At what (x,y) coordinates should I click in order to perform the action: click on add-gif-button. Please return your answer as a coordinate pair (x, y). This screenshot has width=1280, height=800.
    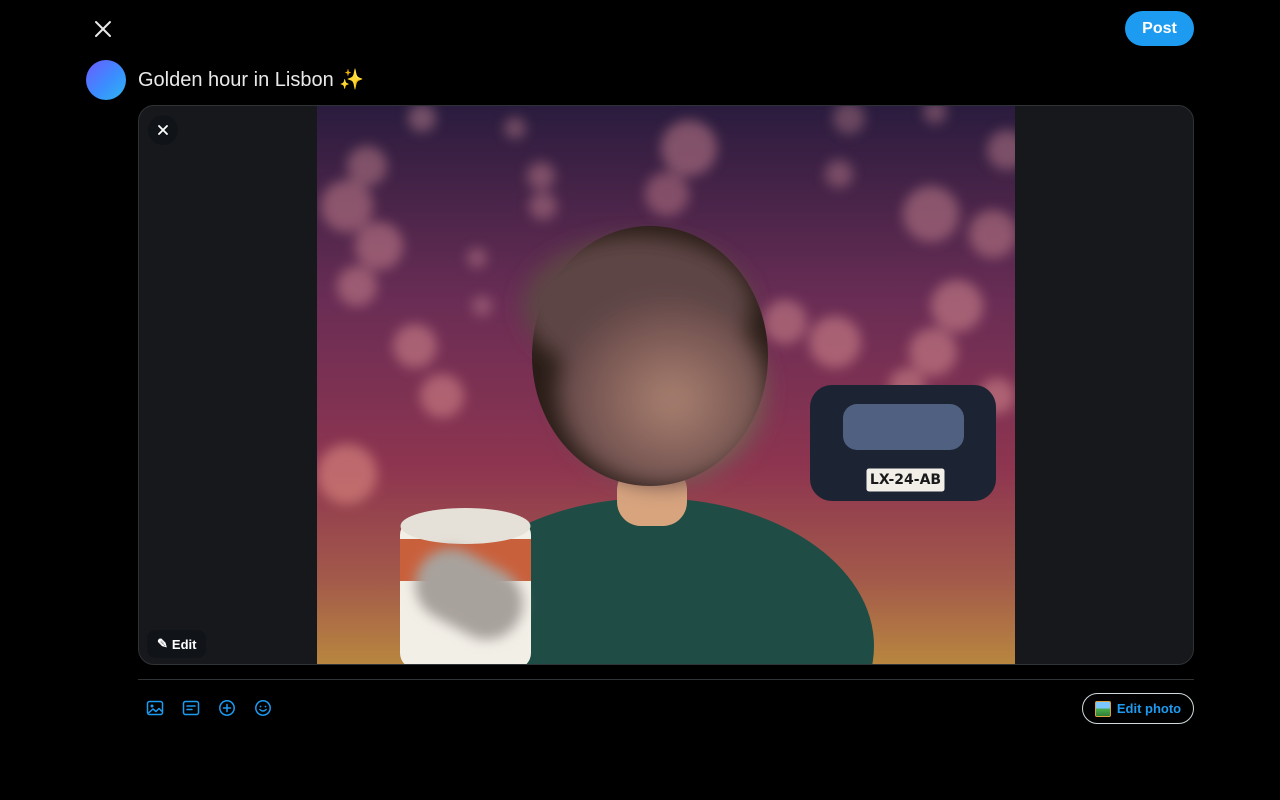
    Looking at the image, I should click on (191, 708).